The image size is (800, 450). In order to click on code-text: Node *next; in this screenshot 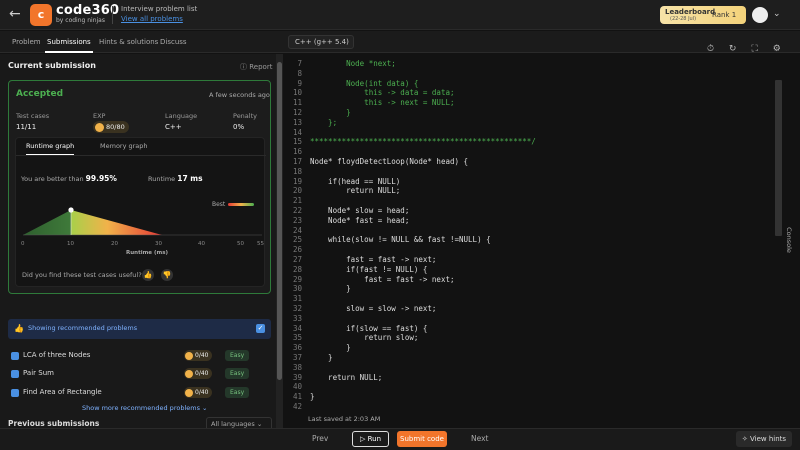, I will do `click(353, 64)`.